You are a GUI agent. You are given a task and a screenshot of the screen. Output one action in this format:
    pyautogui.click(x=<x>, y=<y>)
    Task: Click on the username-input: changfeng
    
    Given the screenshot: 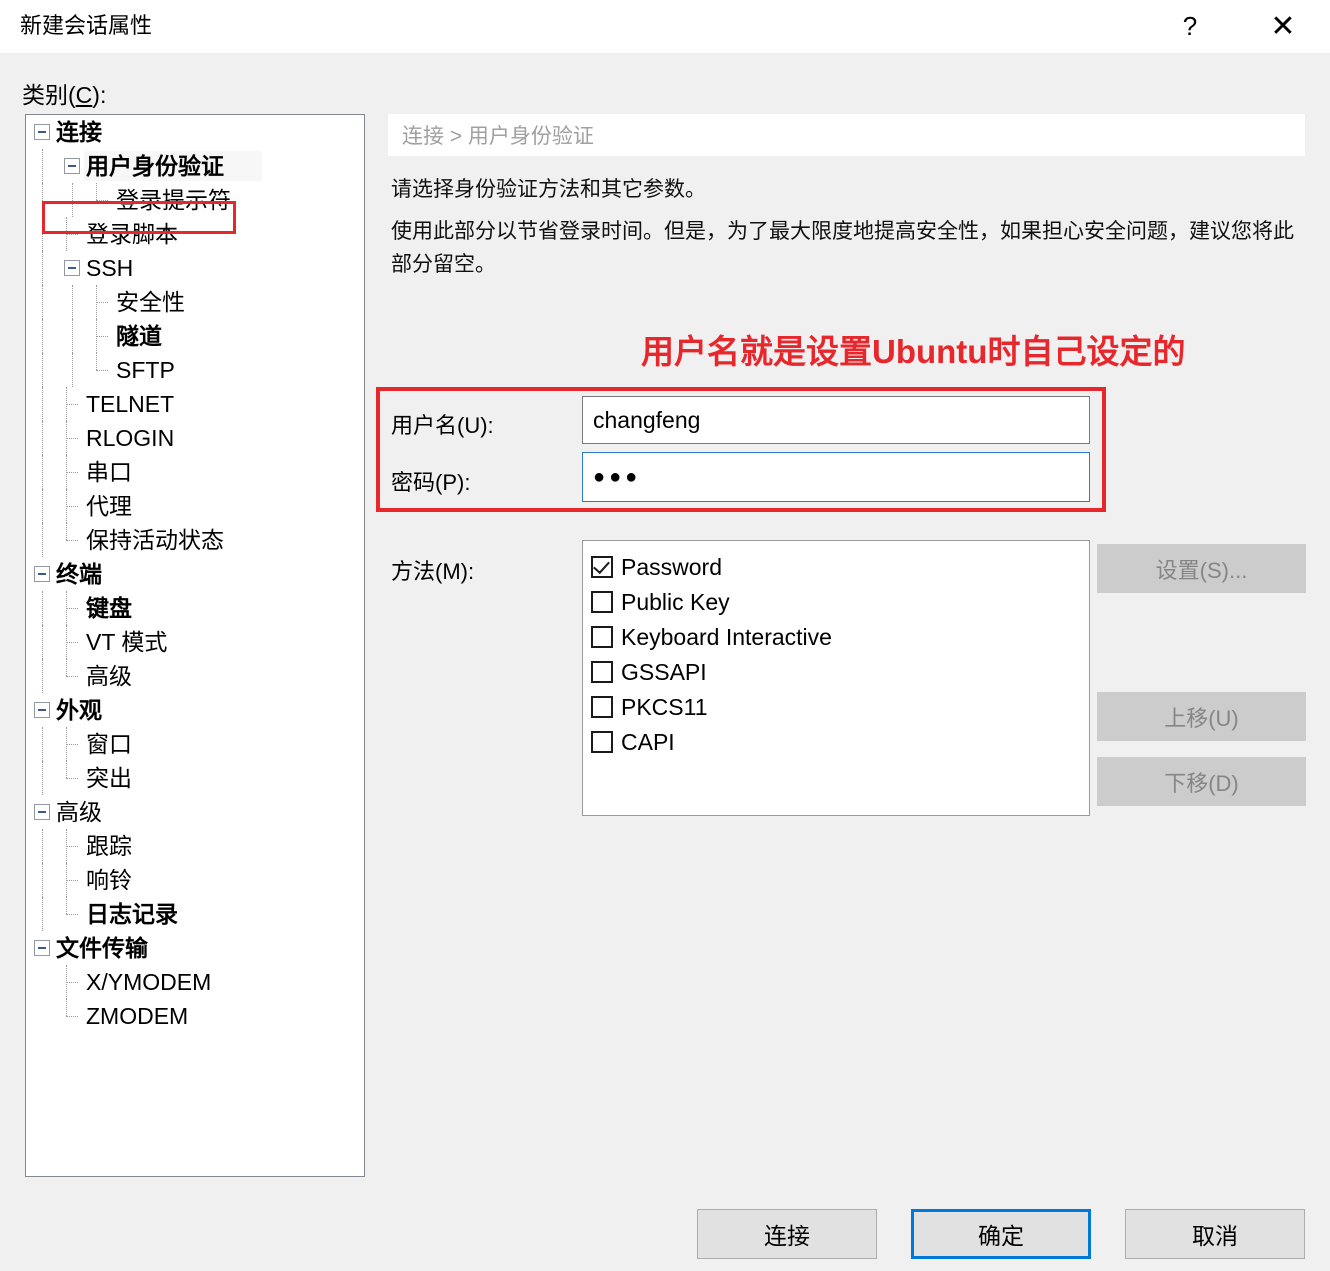 What is the action you would take?
    pyautogui.click(x=836, y=420)
    